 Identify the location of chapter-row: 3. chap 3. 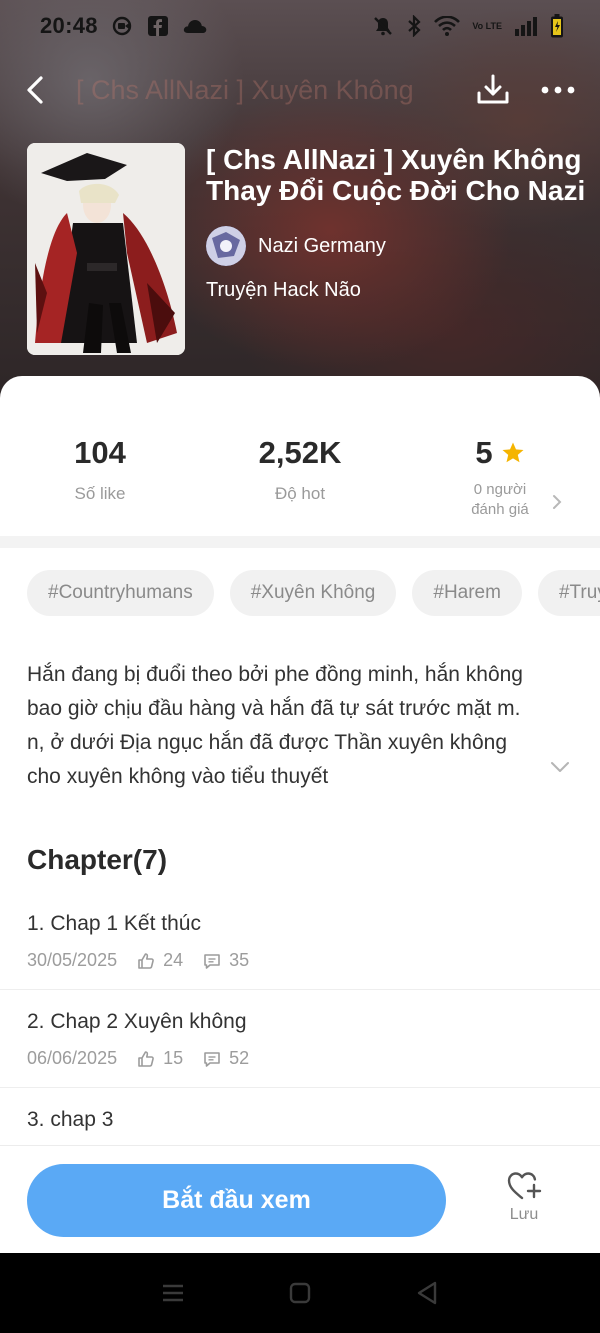
(300, 1120).